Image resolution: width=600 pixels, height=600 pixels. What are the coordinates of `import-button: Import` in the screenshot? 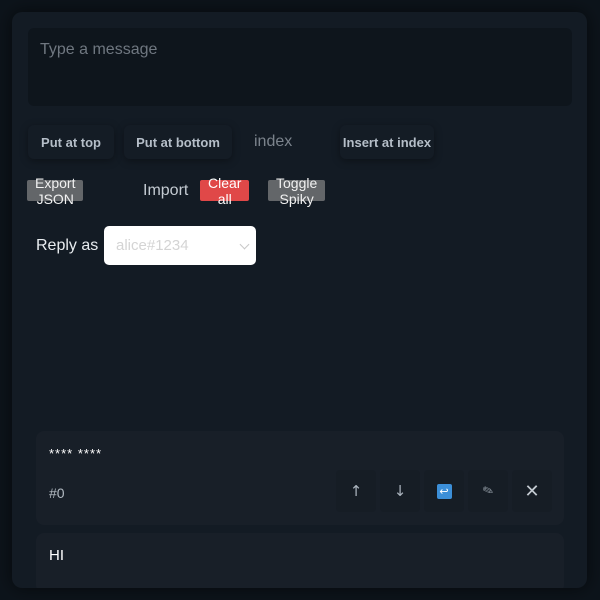 It's located at (165, 190).